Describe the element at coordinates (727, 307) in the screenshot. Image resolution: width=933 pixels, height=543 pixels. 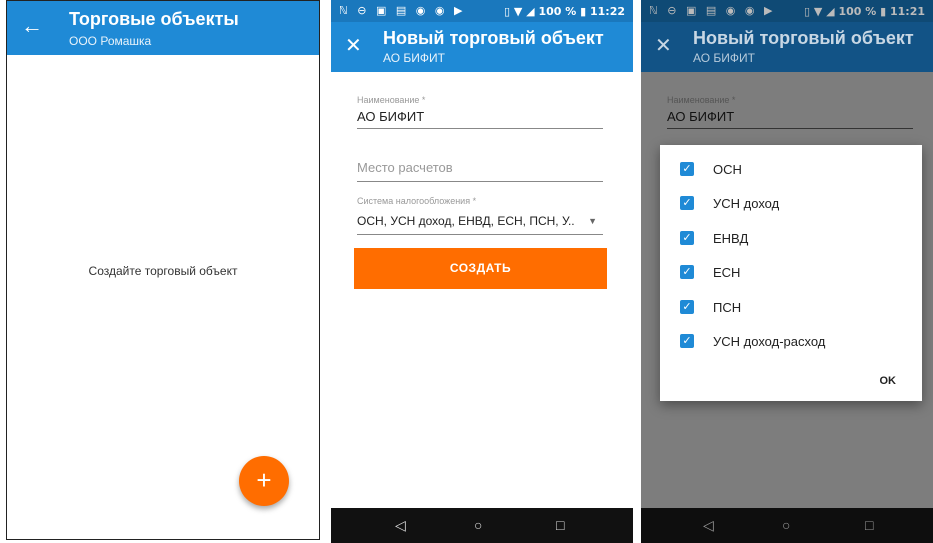
I see `tax-option-label: ПСН` at that location.